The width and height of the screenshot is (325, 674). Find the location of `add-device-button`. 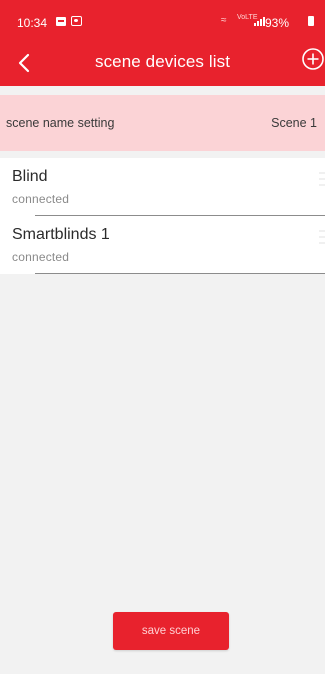

add-device-button is located at coordinates (313, 59).